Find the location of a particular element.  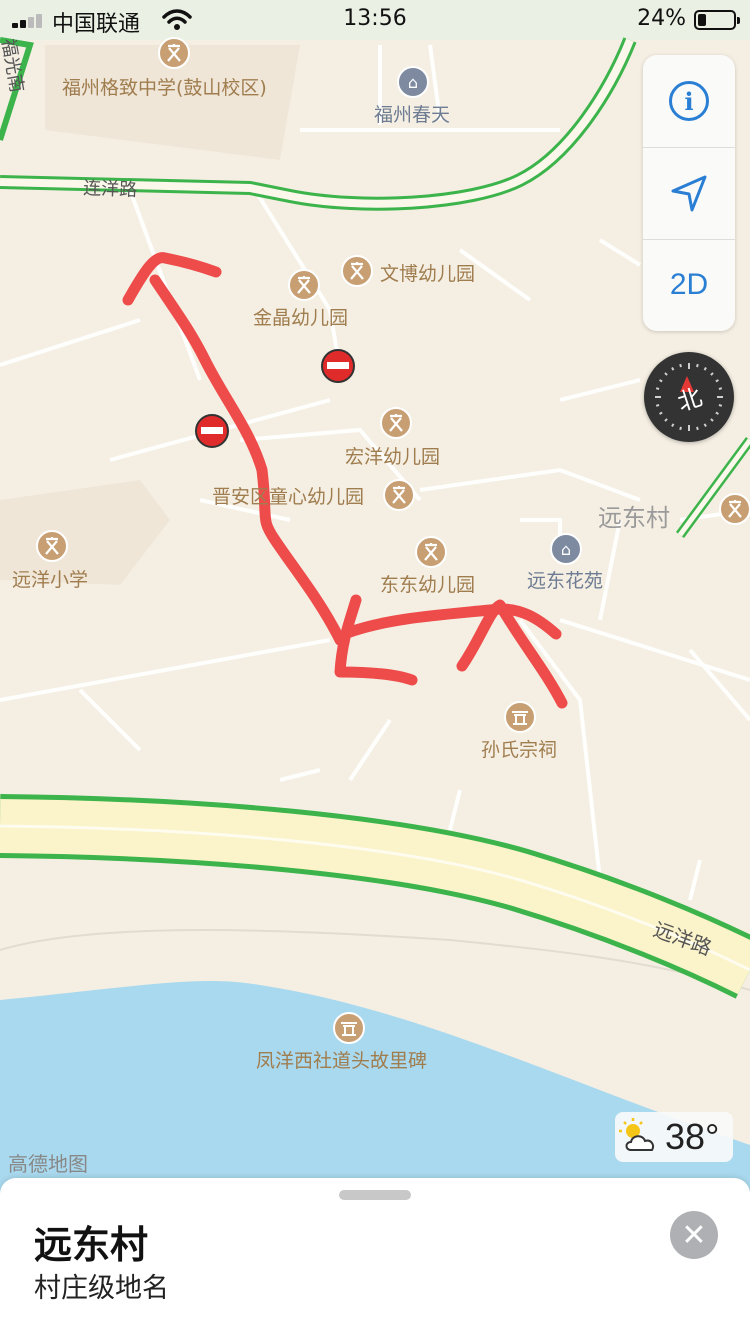

close-icon: ✕ is located at coordinates (694, 1235).